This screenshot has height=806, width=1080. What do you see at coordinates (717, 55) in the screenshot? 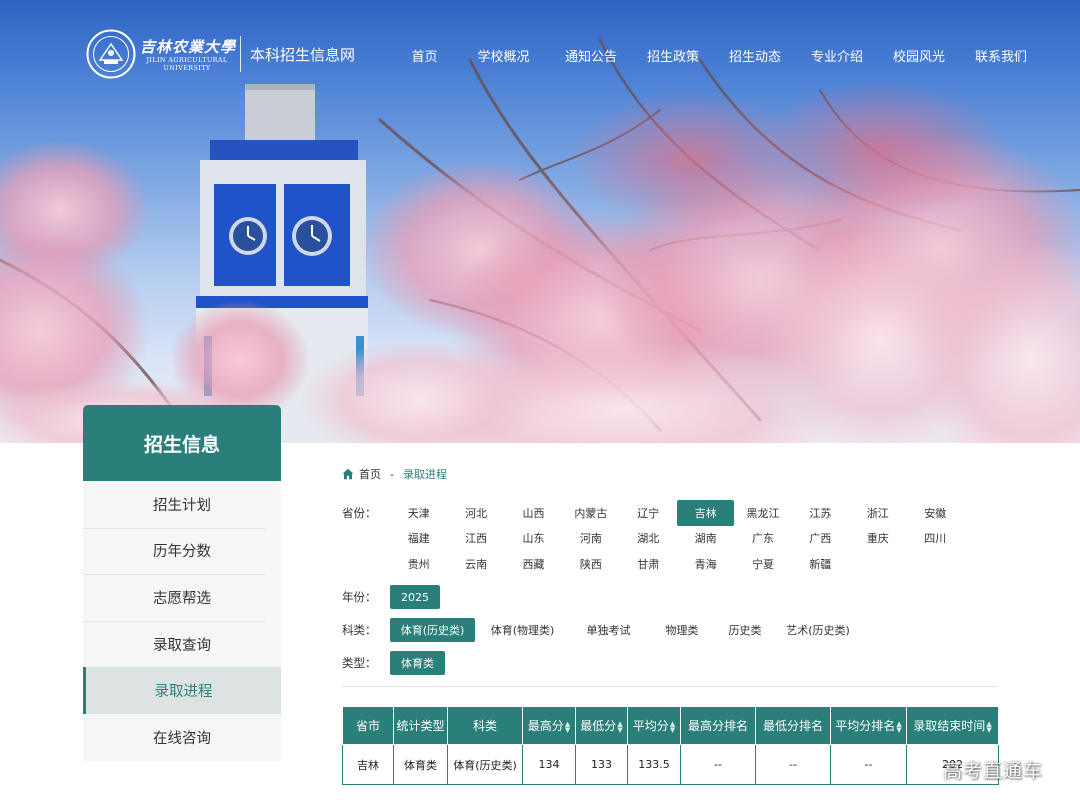
I see `main-nav: 首页 学校概况 通知公告 招生政策 招生动态 专业介绍 校园风光 联系我们` at bounding box center [717, 55].